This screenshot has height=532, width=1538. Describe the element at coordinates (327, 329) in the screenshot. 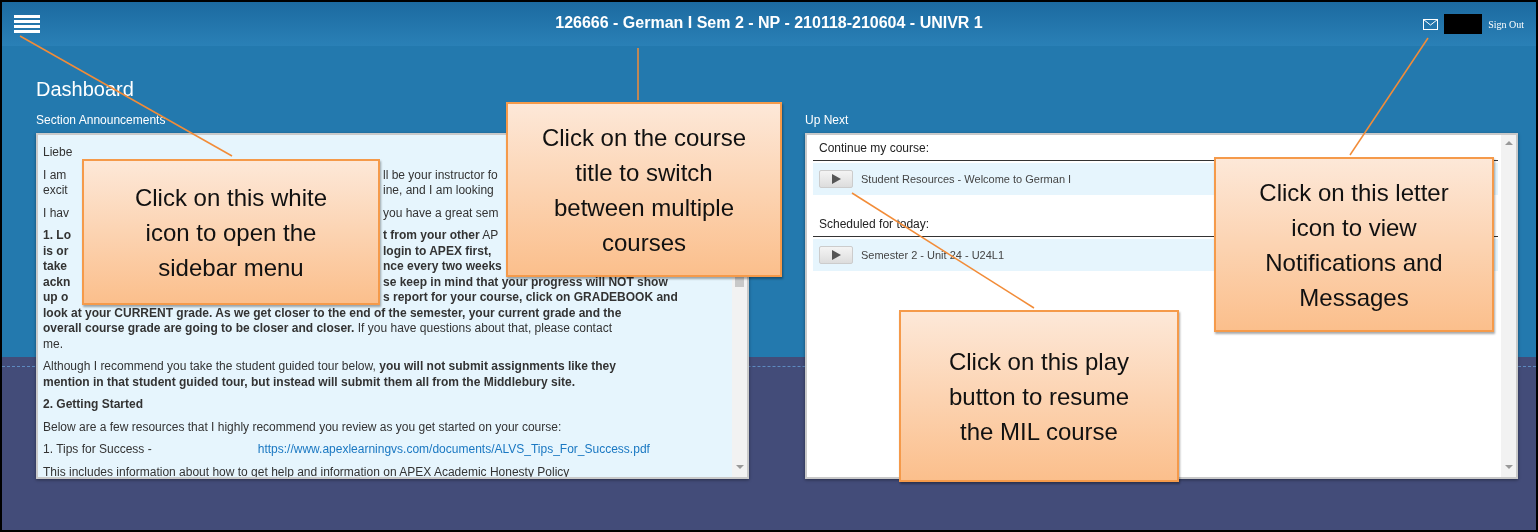

I see `announcement-text: overall course grade are going to be closer and closer. If you have questions about that, please contact` at that location.